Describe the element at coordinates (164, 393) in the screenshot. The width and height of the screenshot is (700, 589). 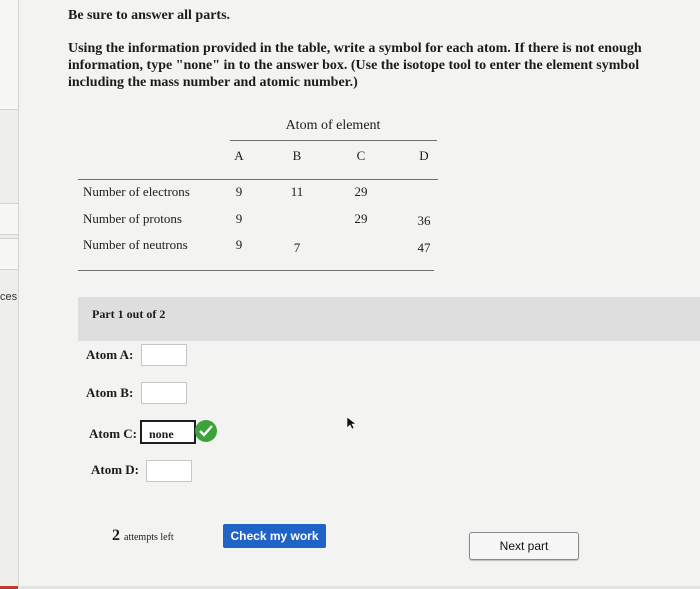
I see `atom-b-input` at that location.